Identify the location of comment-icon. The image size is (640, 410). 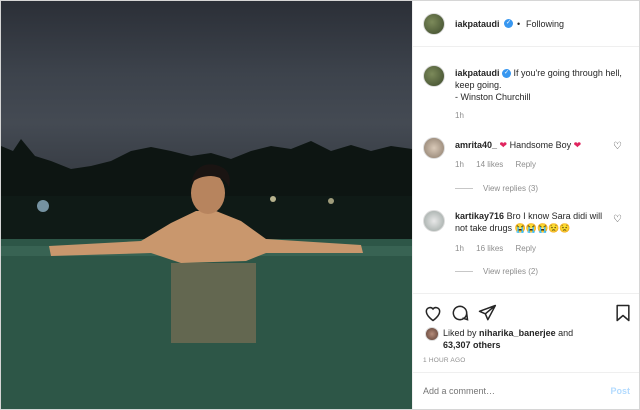
(460, 313).